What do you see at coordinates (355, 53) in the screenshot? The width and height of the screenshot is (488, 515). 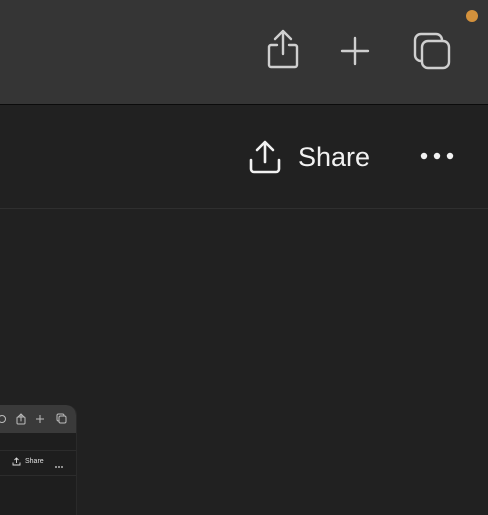 I see `plus-icon` at bounding box center [355, 53].